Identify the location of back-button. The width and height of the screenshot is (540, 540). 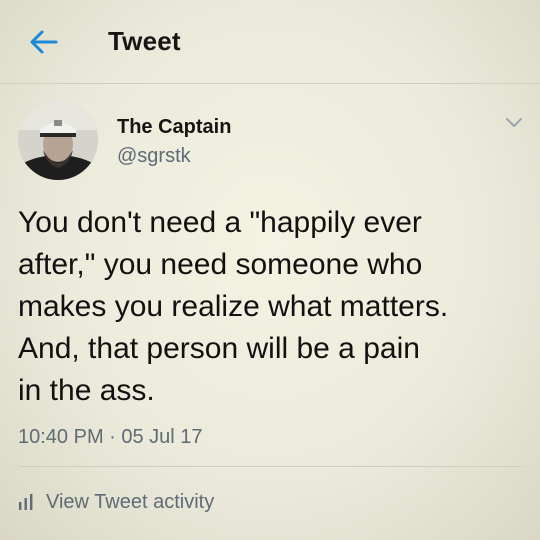
(44, 42).